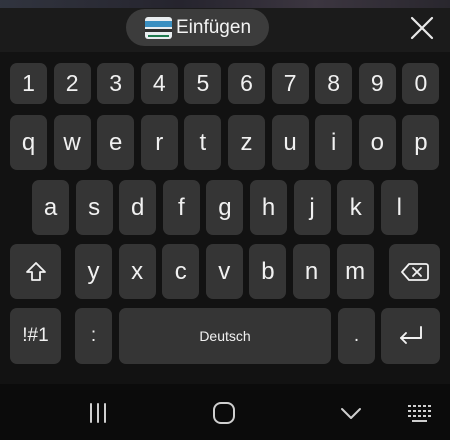  I want to click on key-a: a, so click(50, 207).